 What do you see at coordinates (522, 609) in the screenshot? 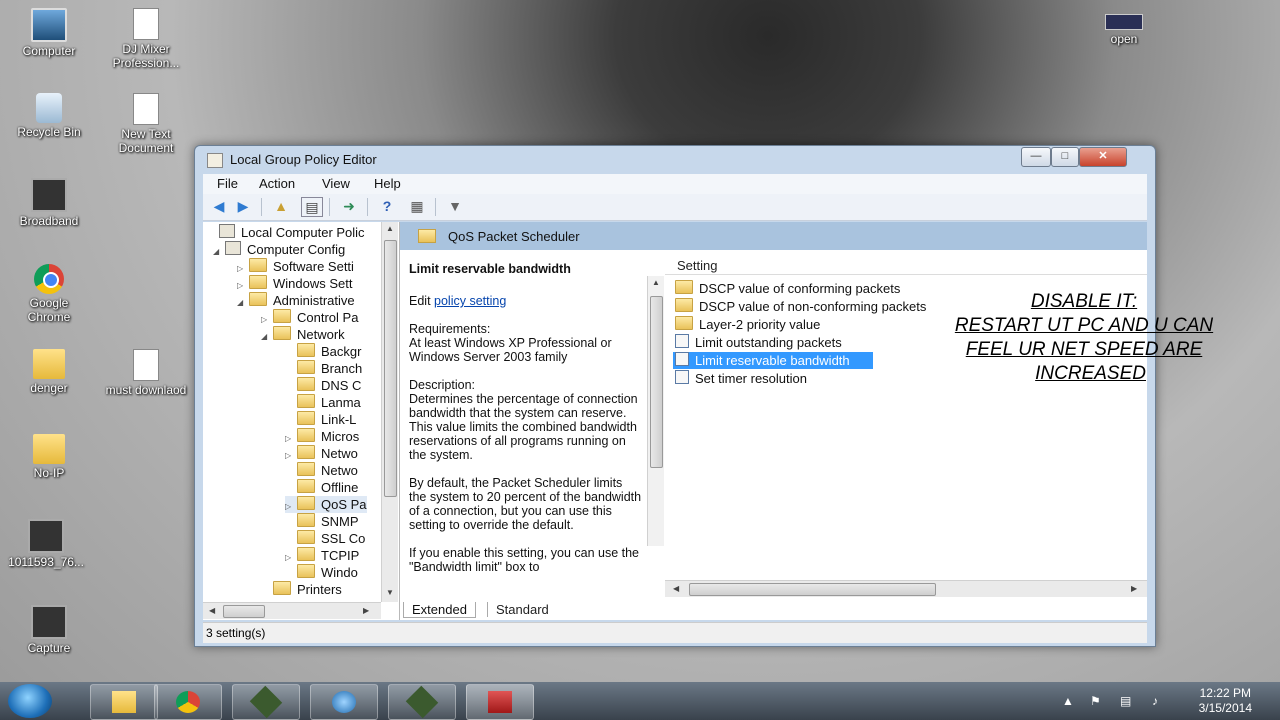
I see `tab-standard: Standard` at bounding box center [522, 609].